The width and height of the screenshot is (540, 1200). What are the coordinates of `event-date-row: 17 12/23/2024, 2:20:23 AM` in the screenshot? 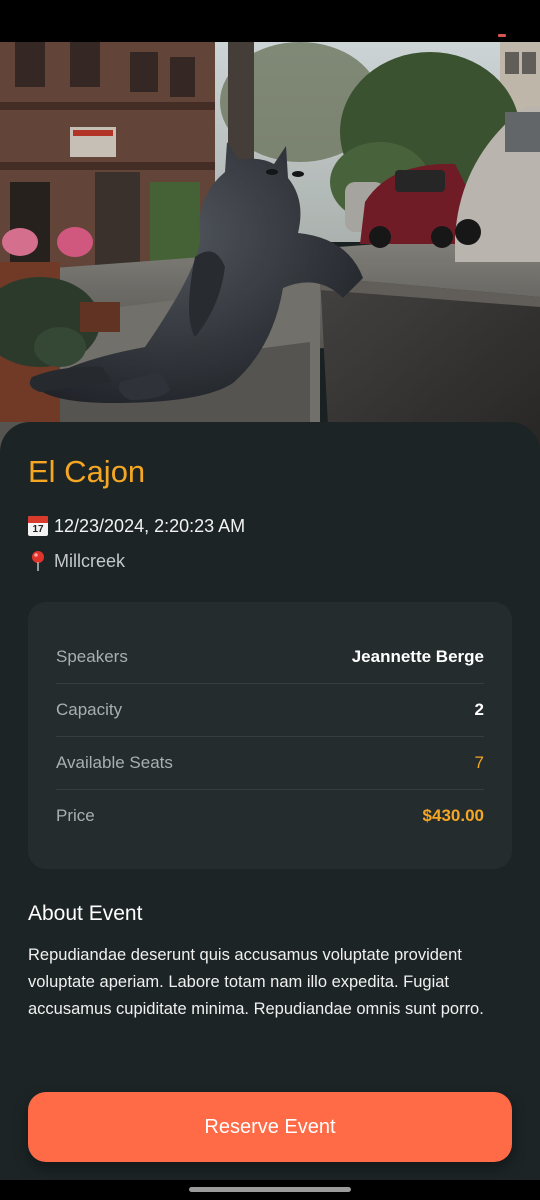 It's located at (136, 526).